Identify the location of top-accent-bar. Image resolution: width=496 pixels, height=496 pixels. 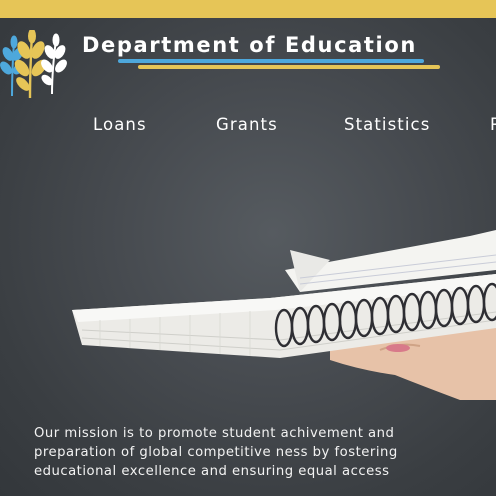
(248, 9).